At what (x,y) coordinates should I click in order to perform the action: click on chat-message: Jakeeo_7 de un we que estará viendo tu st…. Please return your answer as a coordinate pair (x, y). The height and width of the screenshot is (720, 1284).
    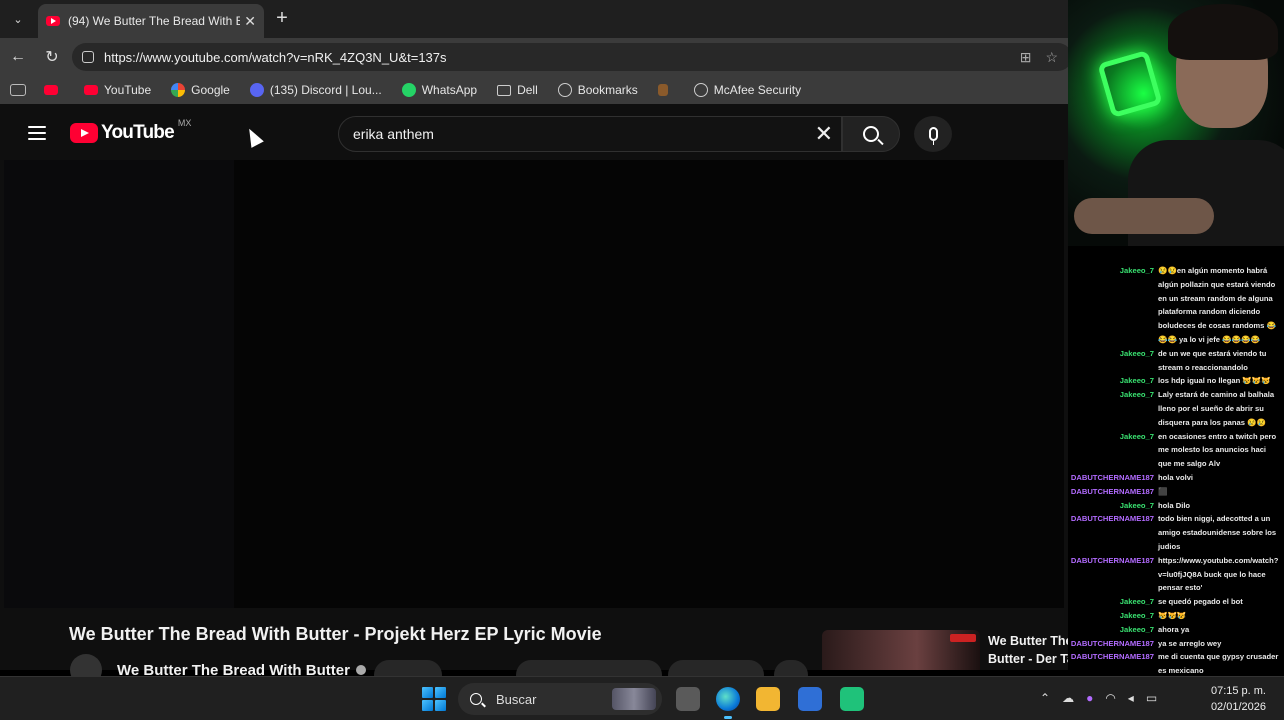
    Looking at the image, I should click on (1176, 361).